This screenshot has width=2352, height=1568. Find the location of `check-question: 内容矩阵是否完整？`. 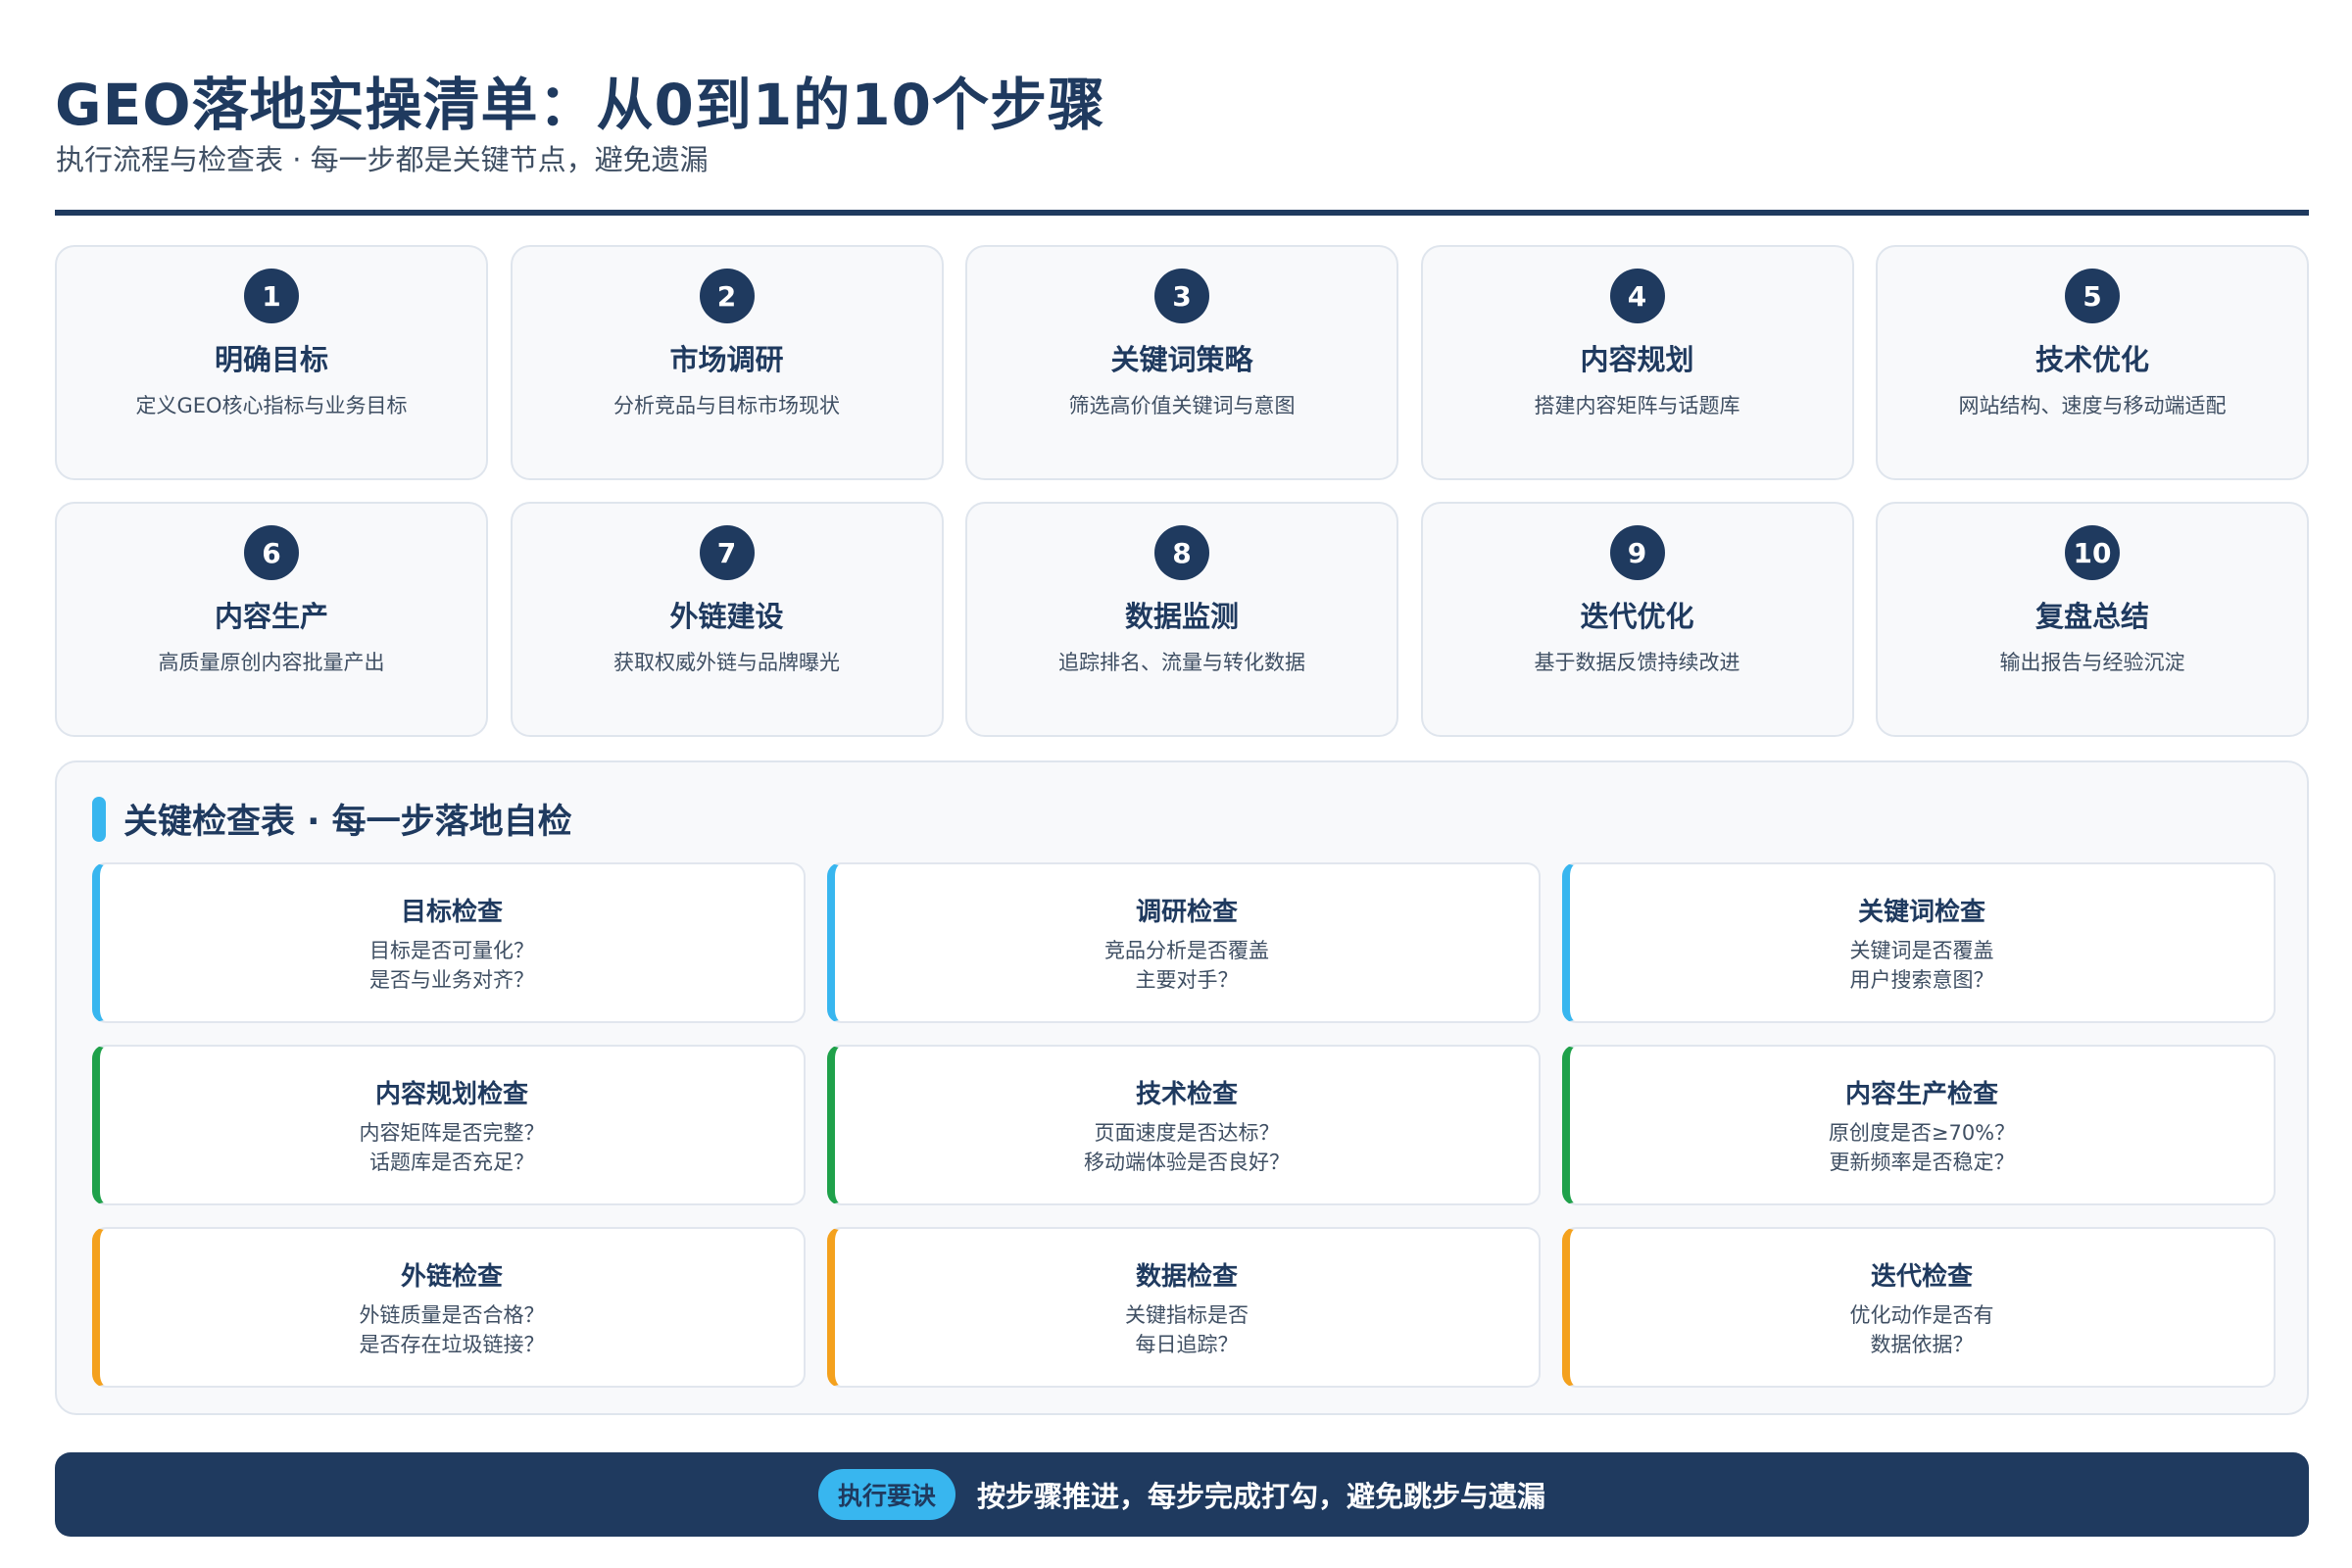

check-question: 内容矩阵是否完整？ is located at coordinates (452, 1132).